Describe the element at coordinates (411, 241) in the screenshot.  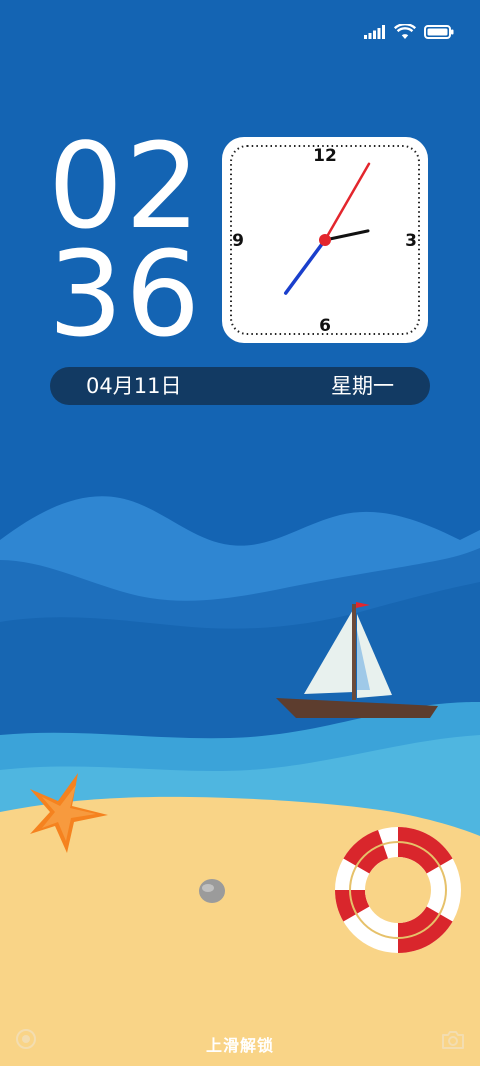
I see `clock-numeral-3: 3` at that location.